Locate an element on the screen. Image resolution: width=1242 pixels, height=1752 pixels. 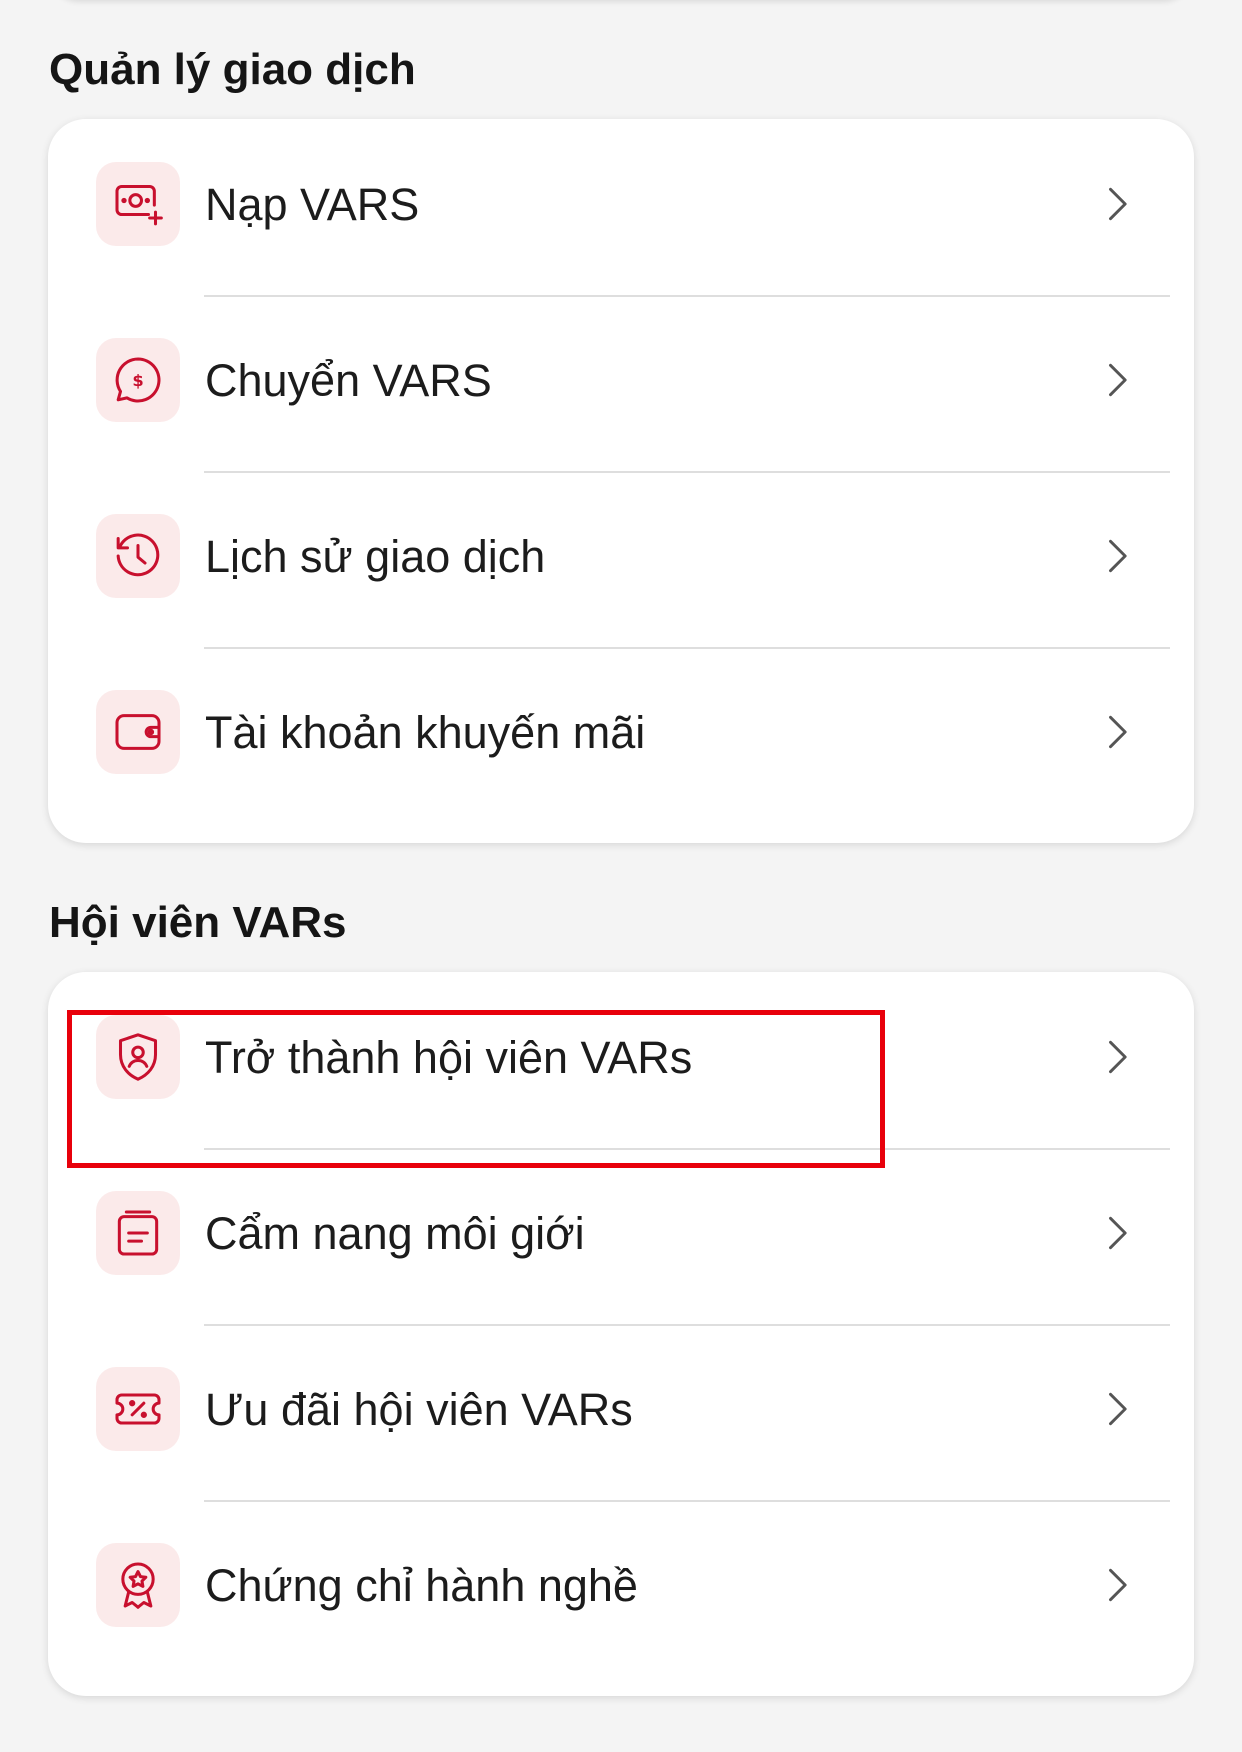
shield-user-icon is located at coordinates (138, 1057).